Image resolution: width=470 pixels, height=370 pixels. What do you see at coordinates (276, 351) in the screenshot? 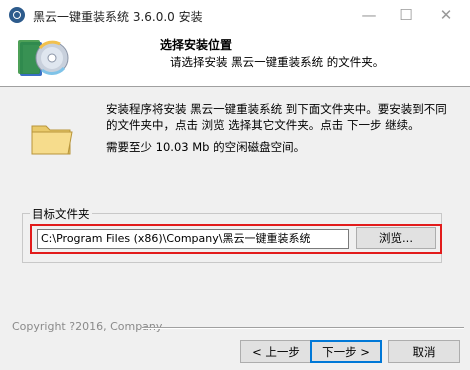
I see `back-button: < 上一步` at bounding box center [276, 351].